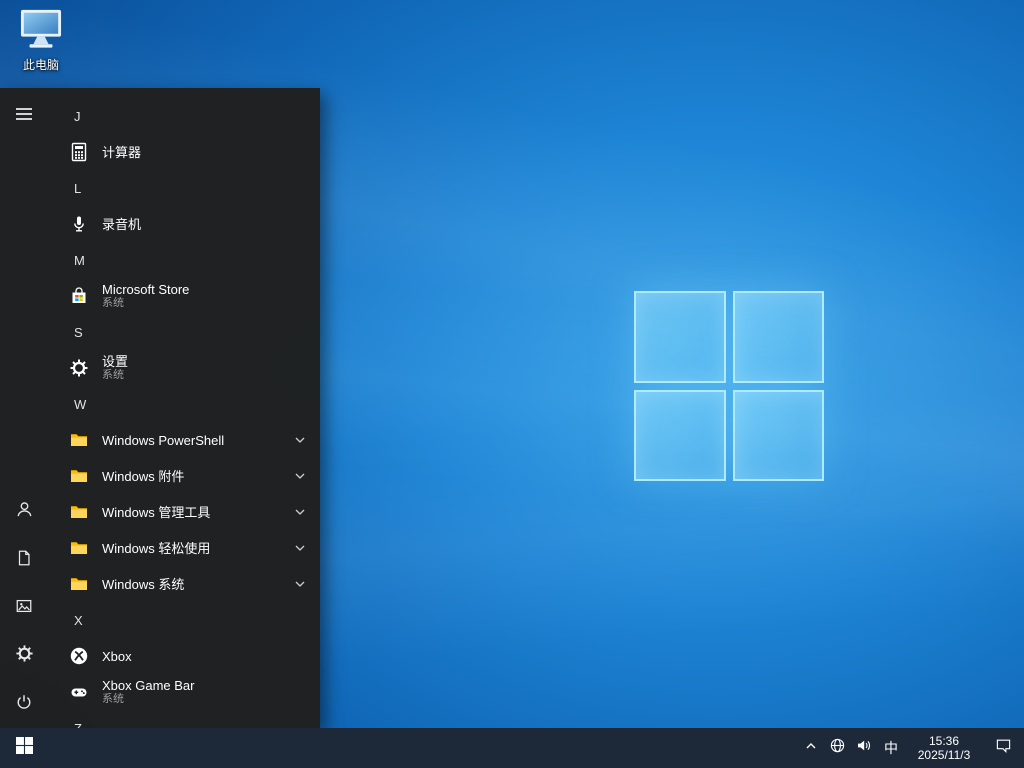 The height and width of the screenshot is (768, 1024). Describe the element at coordinates (79, 368) in the screenshot. I see `settings-gear-icon` at that location.